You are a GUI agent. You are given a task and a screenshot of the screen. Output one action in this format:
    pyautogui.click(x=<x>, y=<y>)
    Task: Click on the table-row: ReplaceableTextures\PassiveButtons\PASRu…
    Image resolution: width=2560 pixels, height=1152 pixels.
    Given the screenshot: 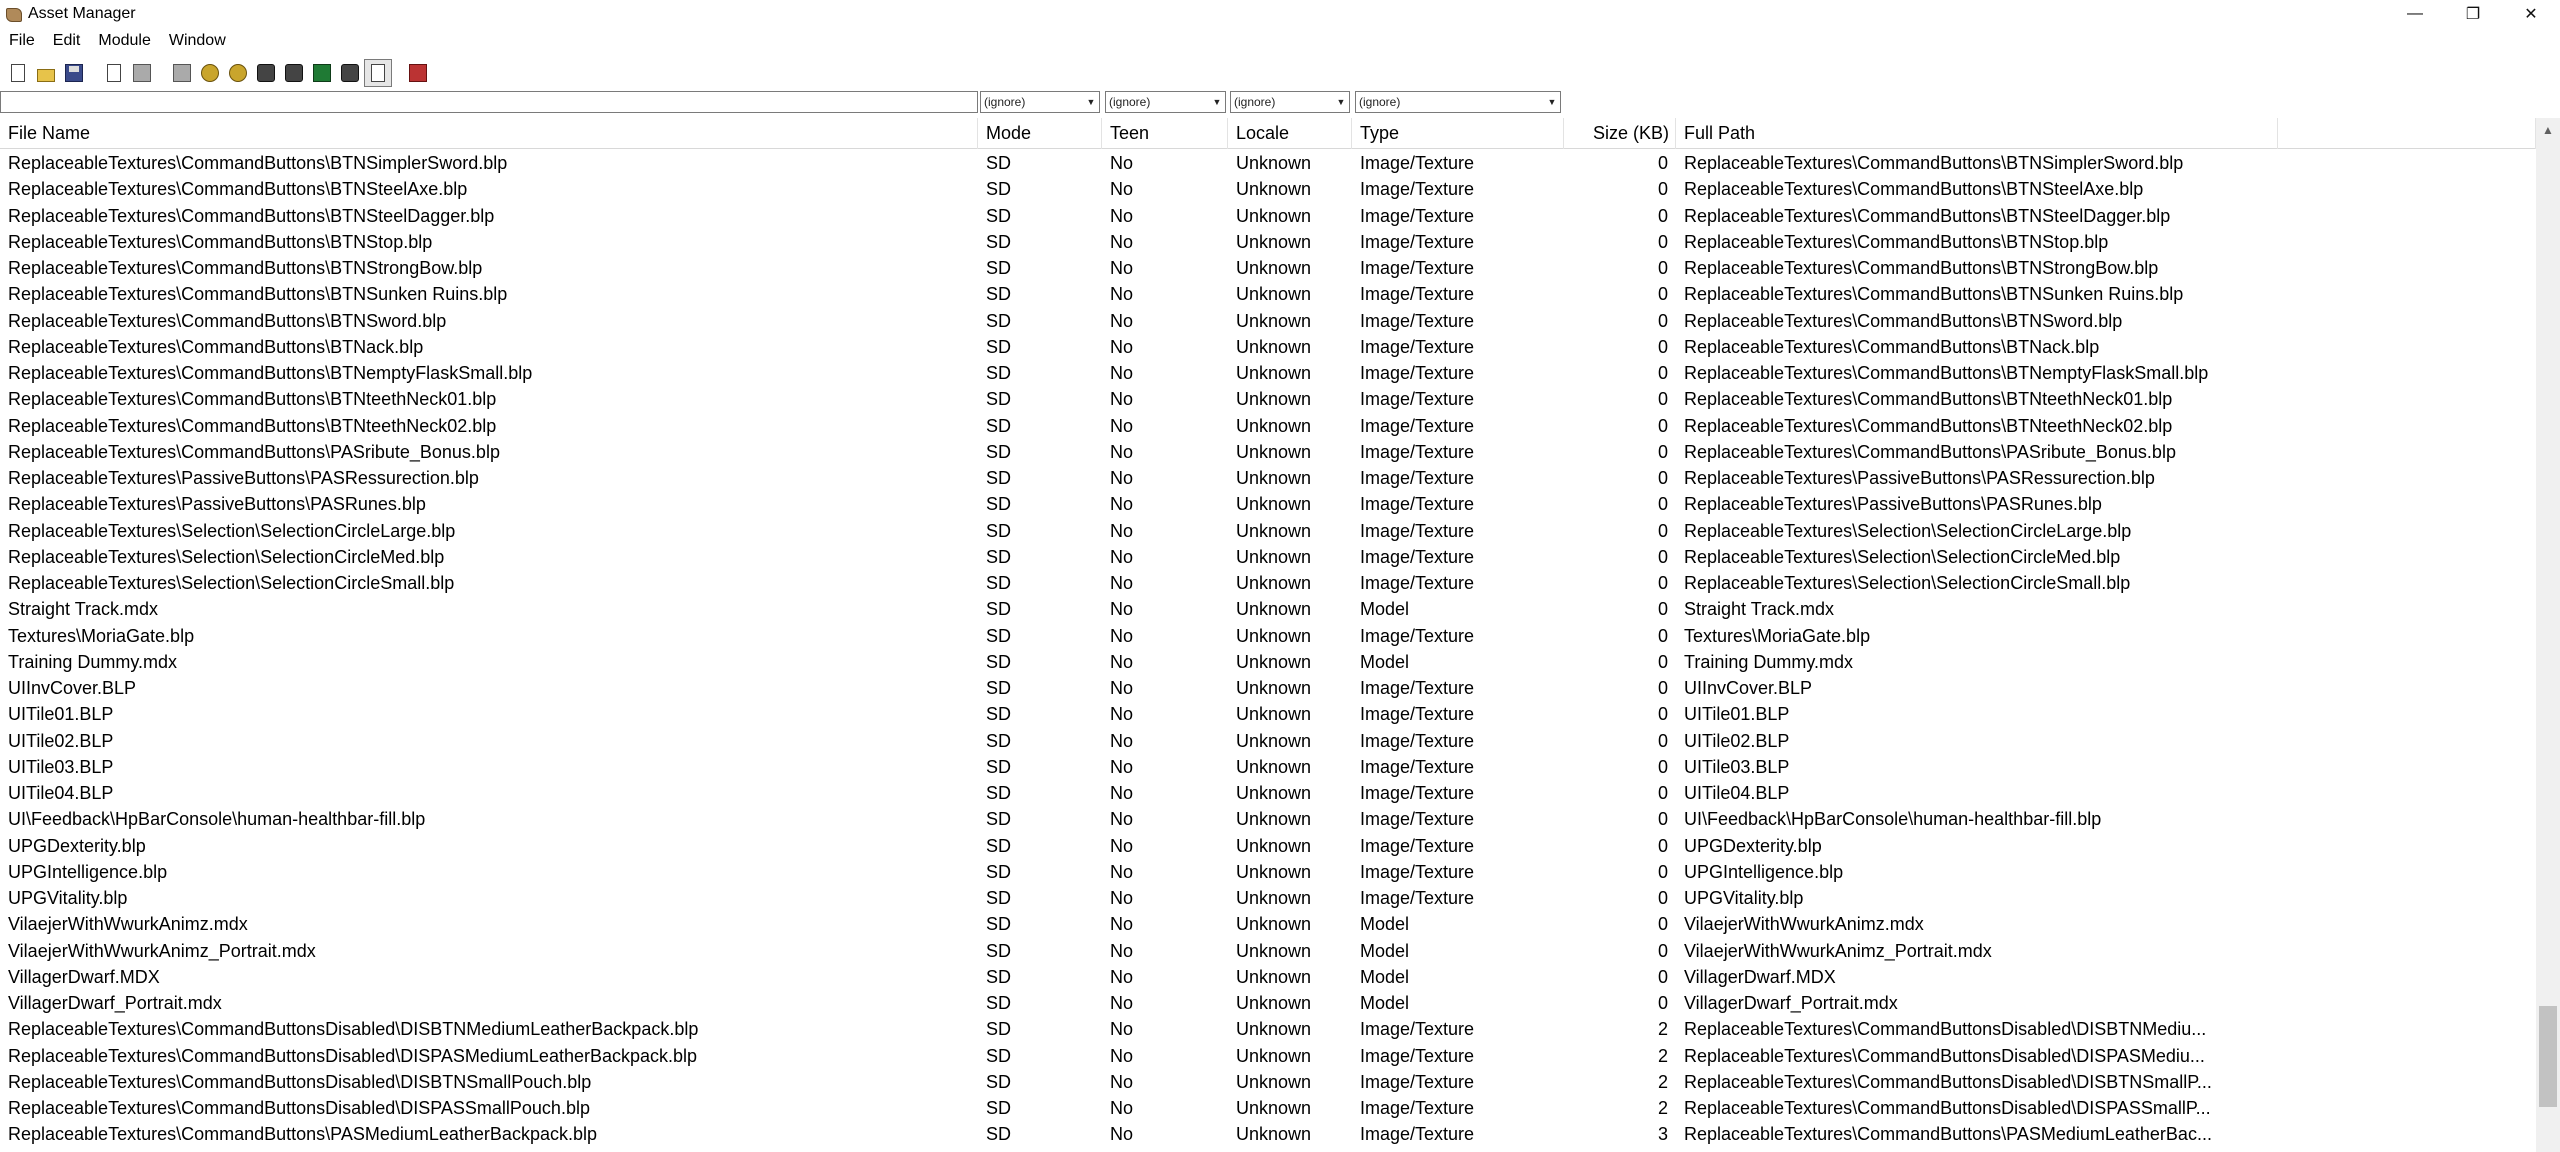 What is the action you would take?
    pyautogui.click(x=1268, y=504)
    